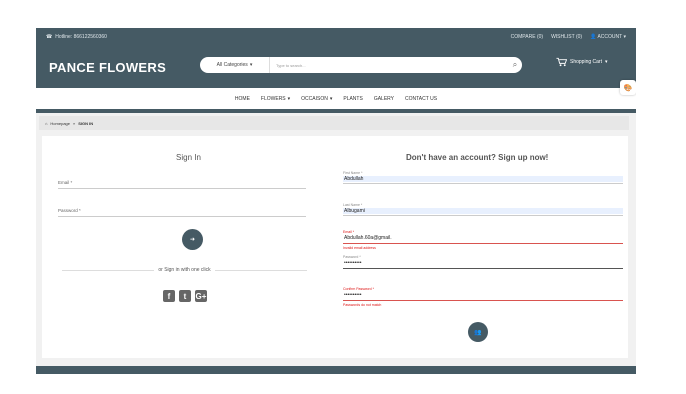 This screenshot has height=394, width=686. I want to click on cart-icon, so click(561, 62).